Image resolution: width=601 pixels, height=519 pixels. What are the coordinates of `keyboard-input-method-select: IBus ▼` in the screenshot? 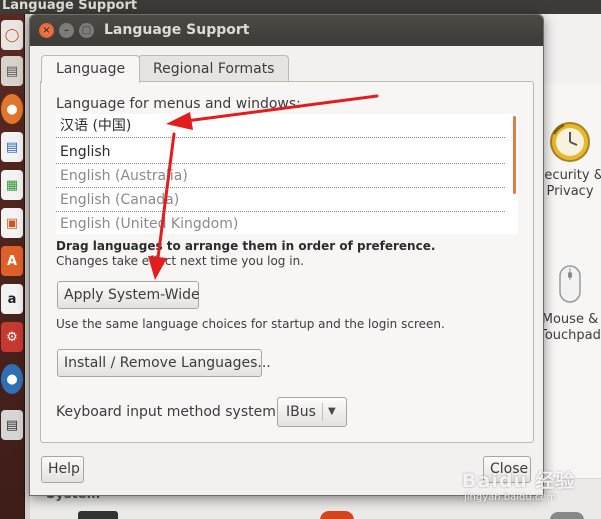 It's located at (312, 412).